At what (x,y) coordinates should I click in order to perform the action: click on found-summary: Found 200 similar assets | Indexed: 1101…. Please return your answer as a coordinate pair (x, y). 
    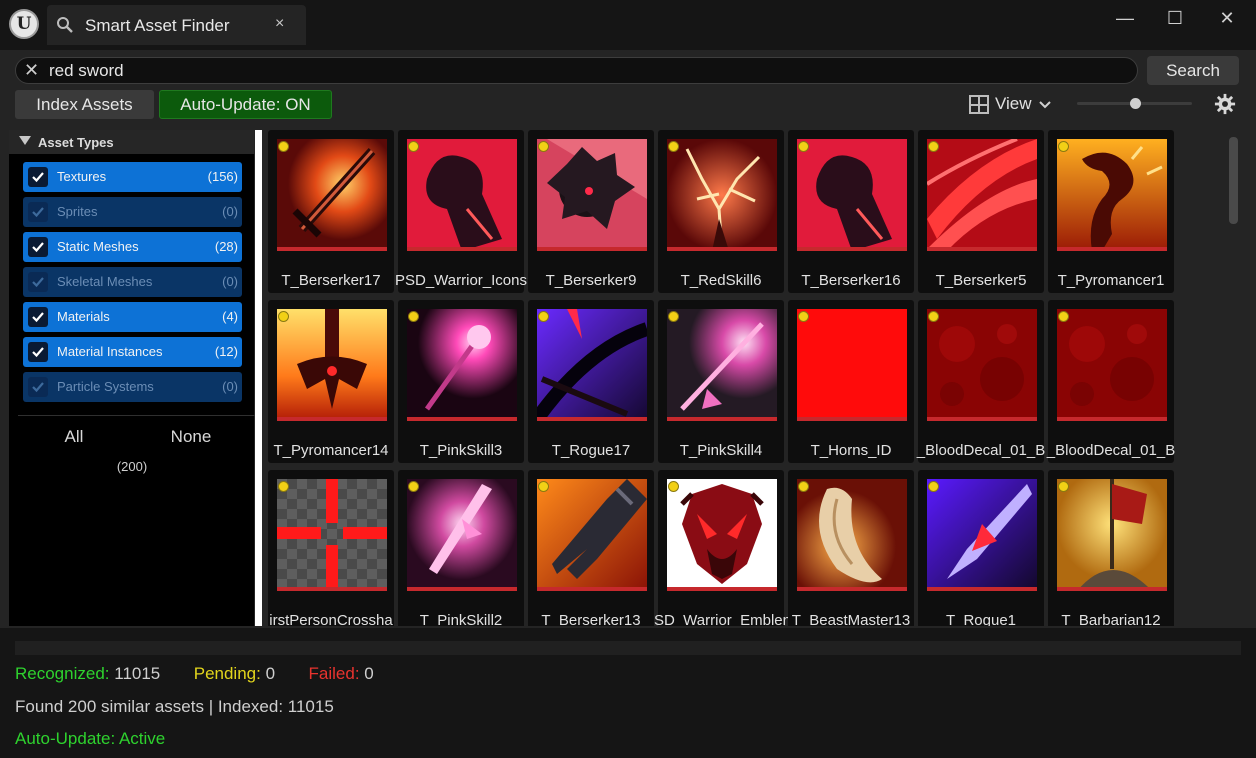
    Looking at the image, I should click on (174, 706).